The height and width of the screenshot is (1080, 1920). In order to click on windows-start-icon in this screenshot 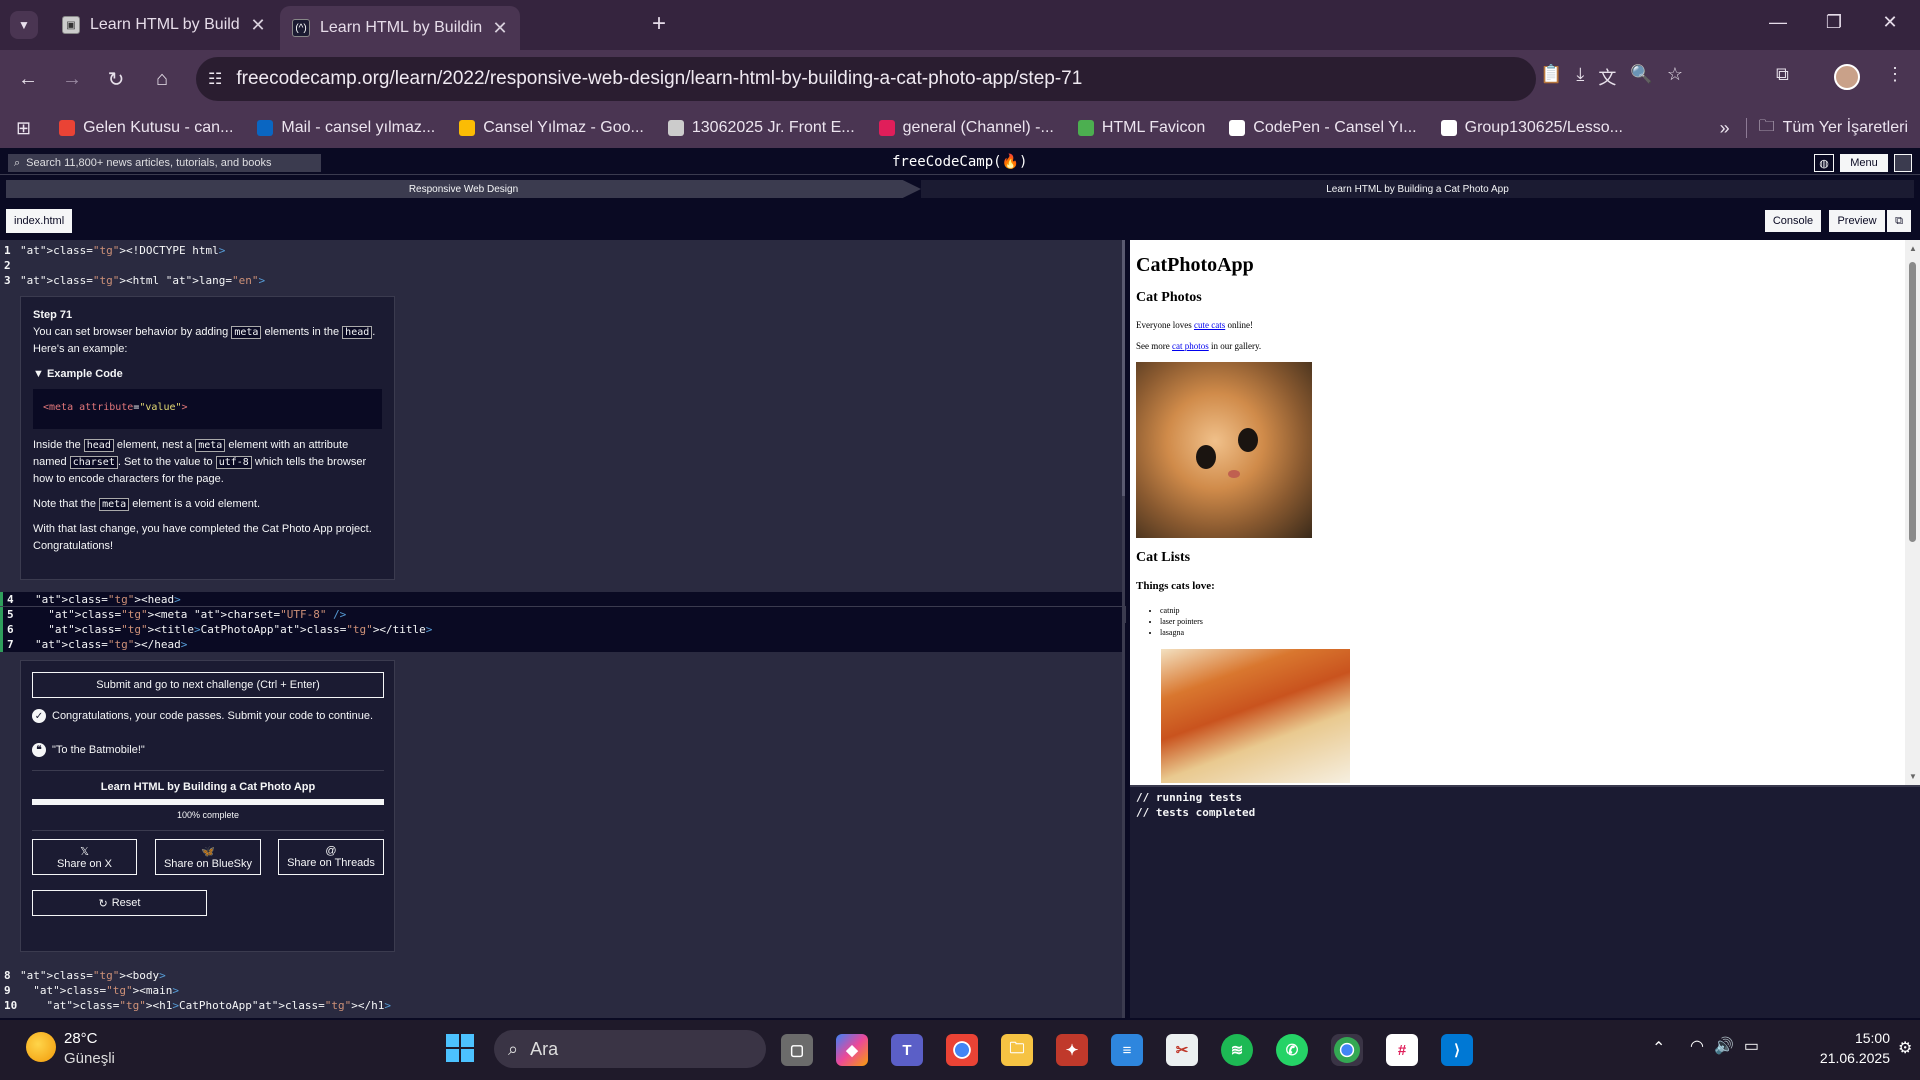, I will do `click(460, 1048)`.